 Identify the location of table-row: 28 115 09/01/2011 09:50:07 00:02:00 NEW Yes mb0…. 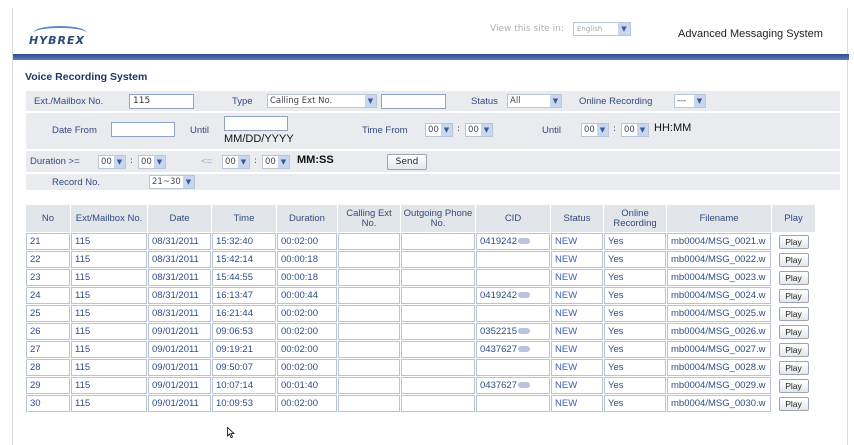
(420, 367).